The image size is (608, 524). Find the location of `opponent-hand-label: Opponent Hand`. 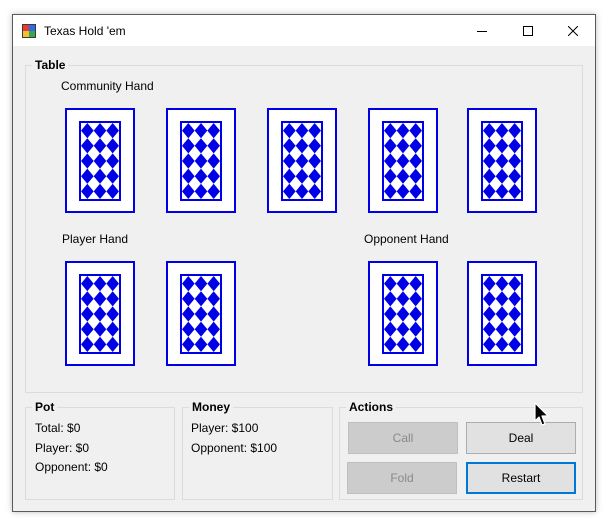

opponent-hand-label: Opponent Hand is located at coordinates (406, 239).